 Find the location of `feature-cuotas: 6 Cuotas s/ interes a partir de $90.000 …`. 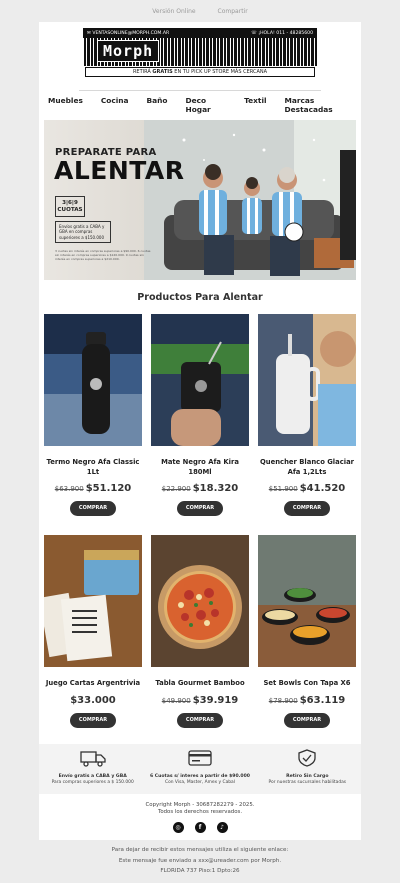

feature-cuotas: 6 Cuotas s/ interes a partir de $90.000 … is located at coordinates (199, 769).